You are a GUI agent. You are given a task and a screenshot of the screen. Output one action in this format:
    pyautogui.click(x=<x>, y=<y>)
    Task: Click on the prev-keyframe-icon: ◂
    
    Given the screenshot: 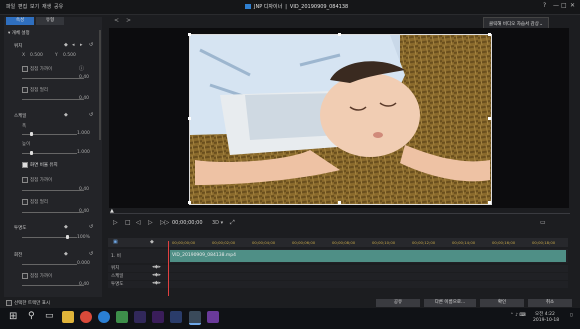 What is the action you would take?
    pyautogui.click(x=73, y=45)
    